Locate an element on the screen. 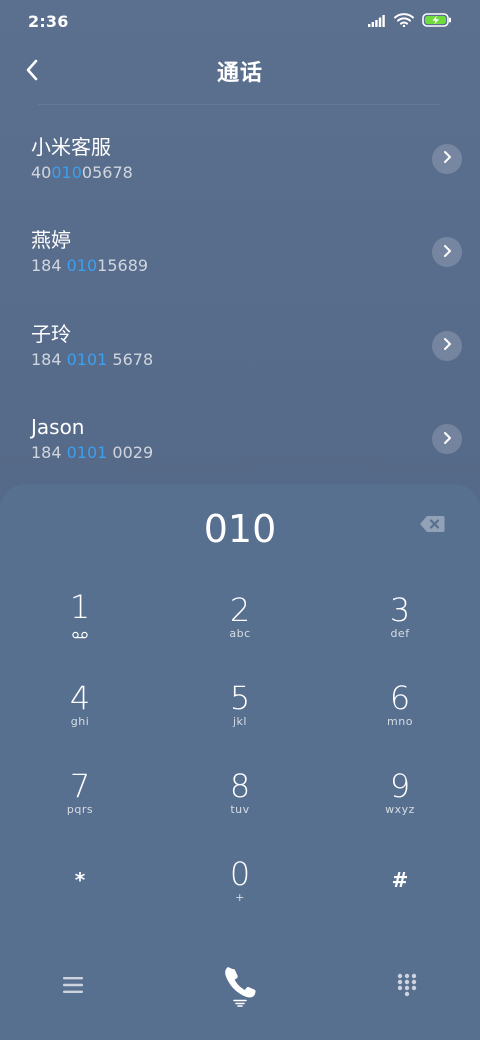  voicemail-icon is located at coordinates (80, 633).